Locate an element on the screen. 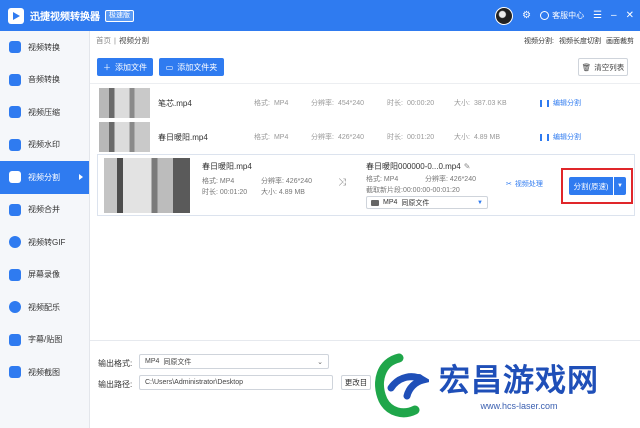 The image size is (640, 428). customer-service-button: 客服中心 is located at coordinates (562, 15).